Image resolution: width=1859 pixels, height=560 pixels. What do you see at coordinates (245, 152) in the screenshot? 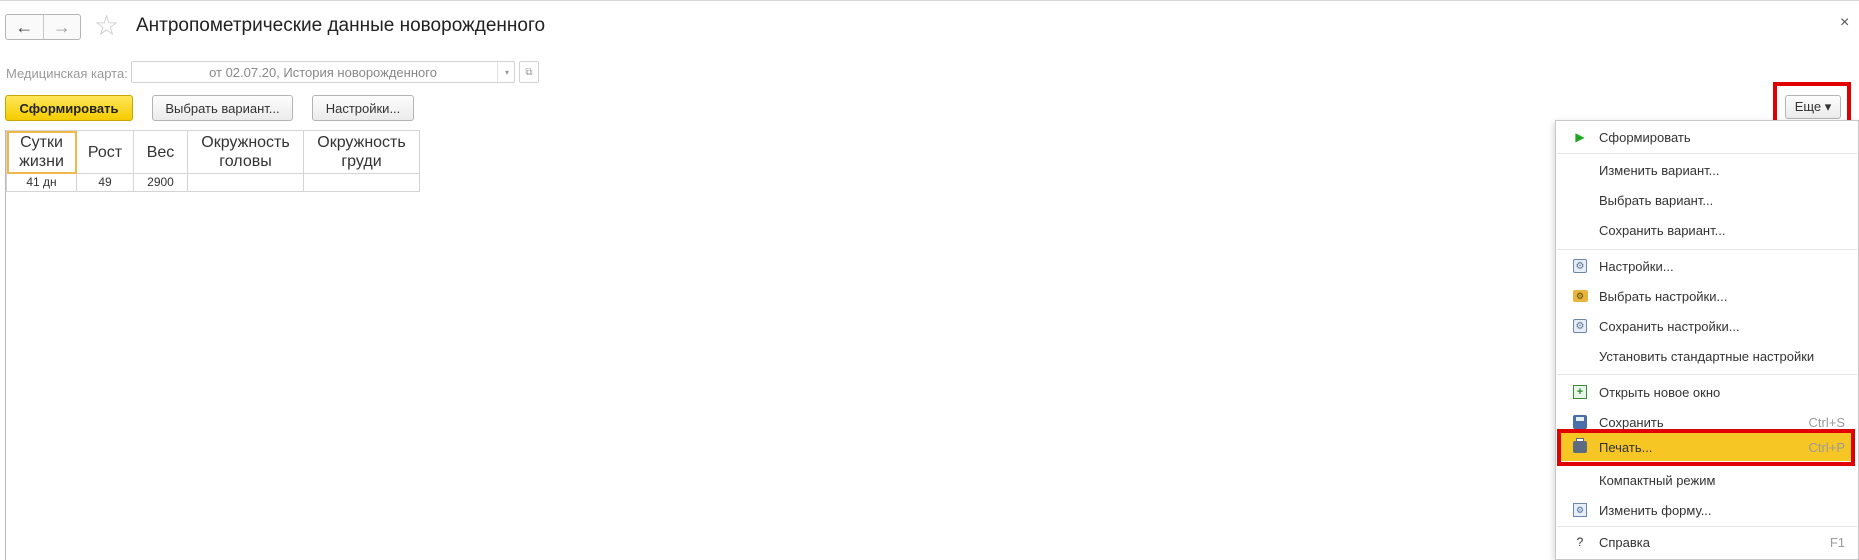
I see `column-header-head-circumference: Окружность головы` at bounding box center [245, 152].